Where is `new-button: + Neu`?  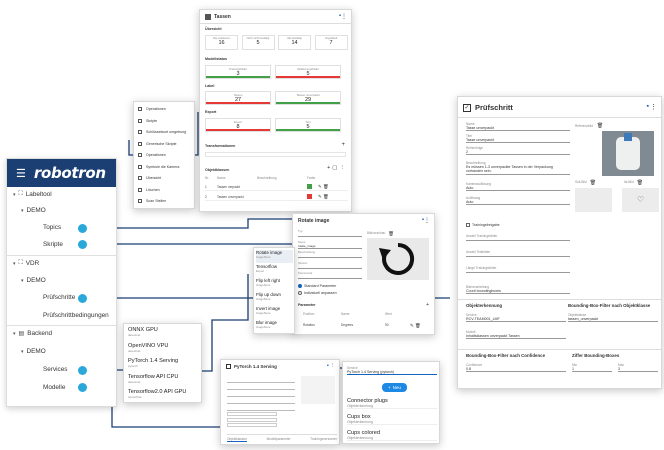
new-button: + Neu is located at coordinates (394, 387).